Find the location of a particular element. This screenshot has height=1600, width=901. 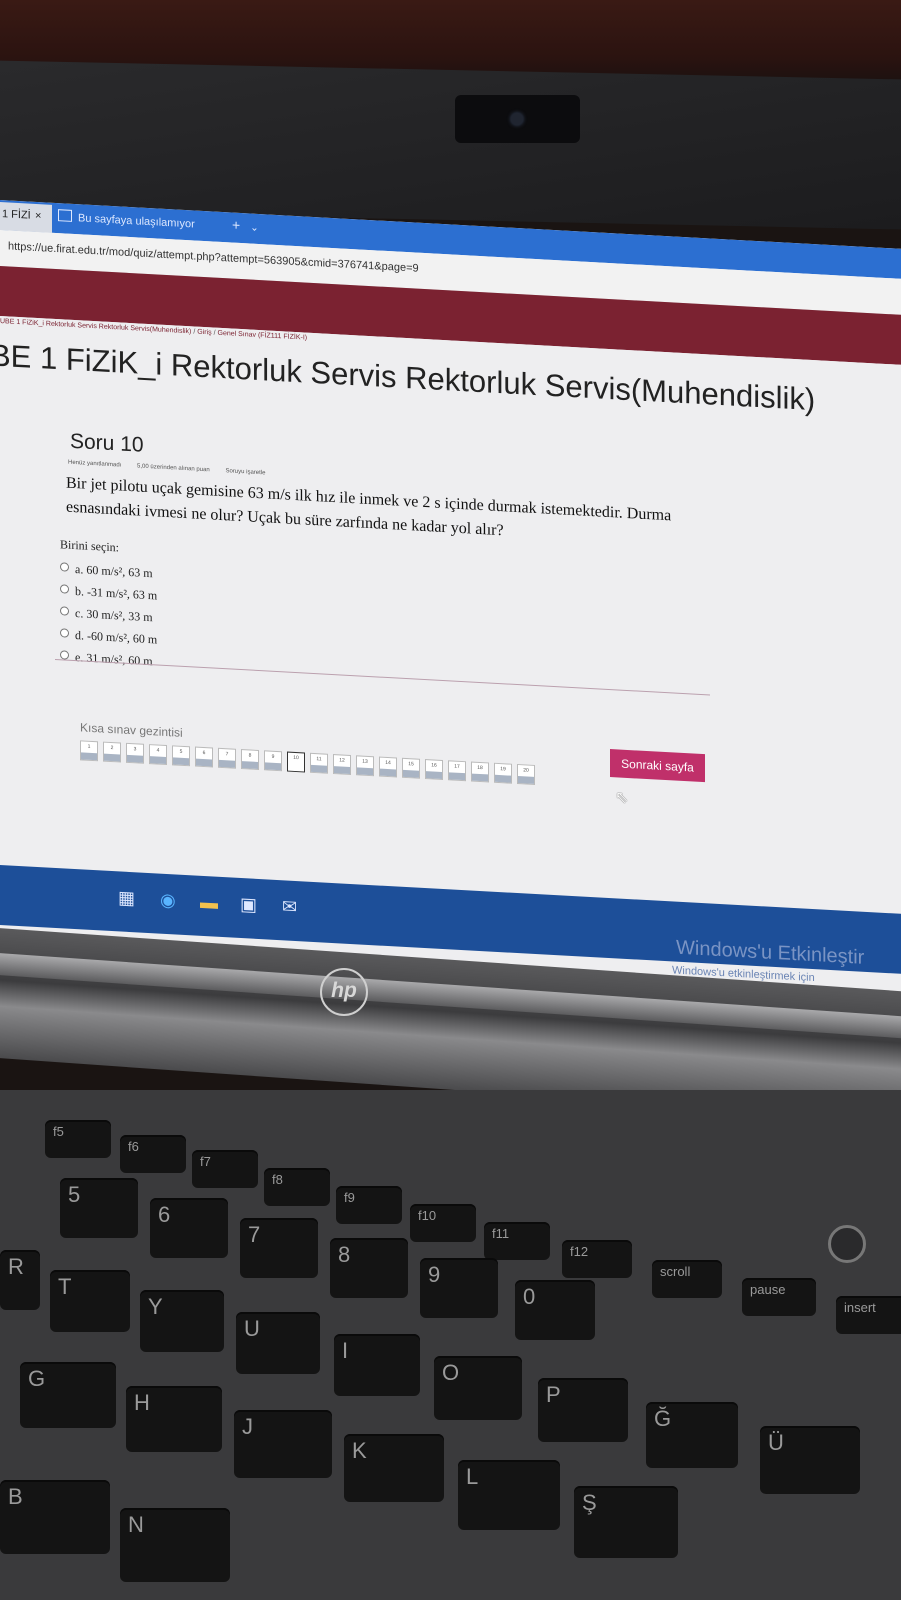

quiz-nav-page: 20 is located at coordinates (526, 774).